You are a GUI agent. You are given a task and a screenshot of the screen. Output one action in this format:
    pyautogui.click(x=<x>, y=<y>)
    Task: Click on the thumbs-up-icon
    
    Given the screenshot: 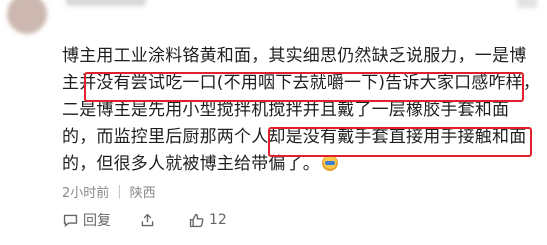 What is the action you would take?
    pyautogui.click(x=196, y=220)
    